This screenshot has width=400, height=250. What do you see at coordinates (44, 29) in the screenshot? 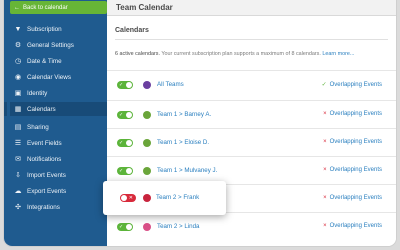
I see `sidebar-item-label: Subscription` at bounding box center [44, 29].